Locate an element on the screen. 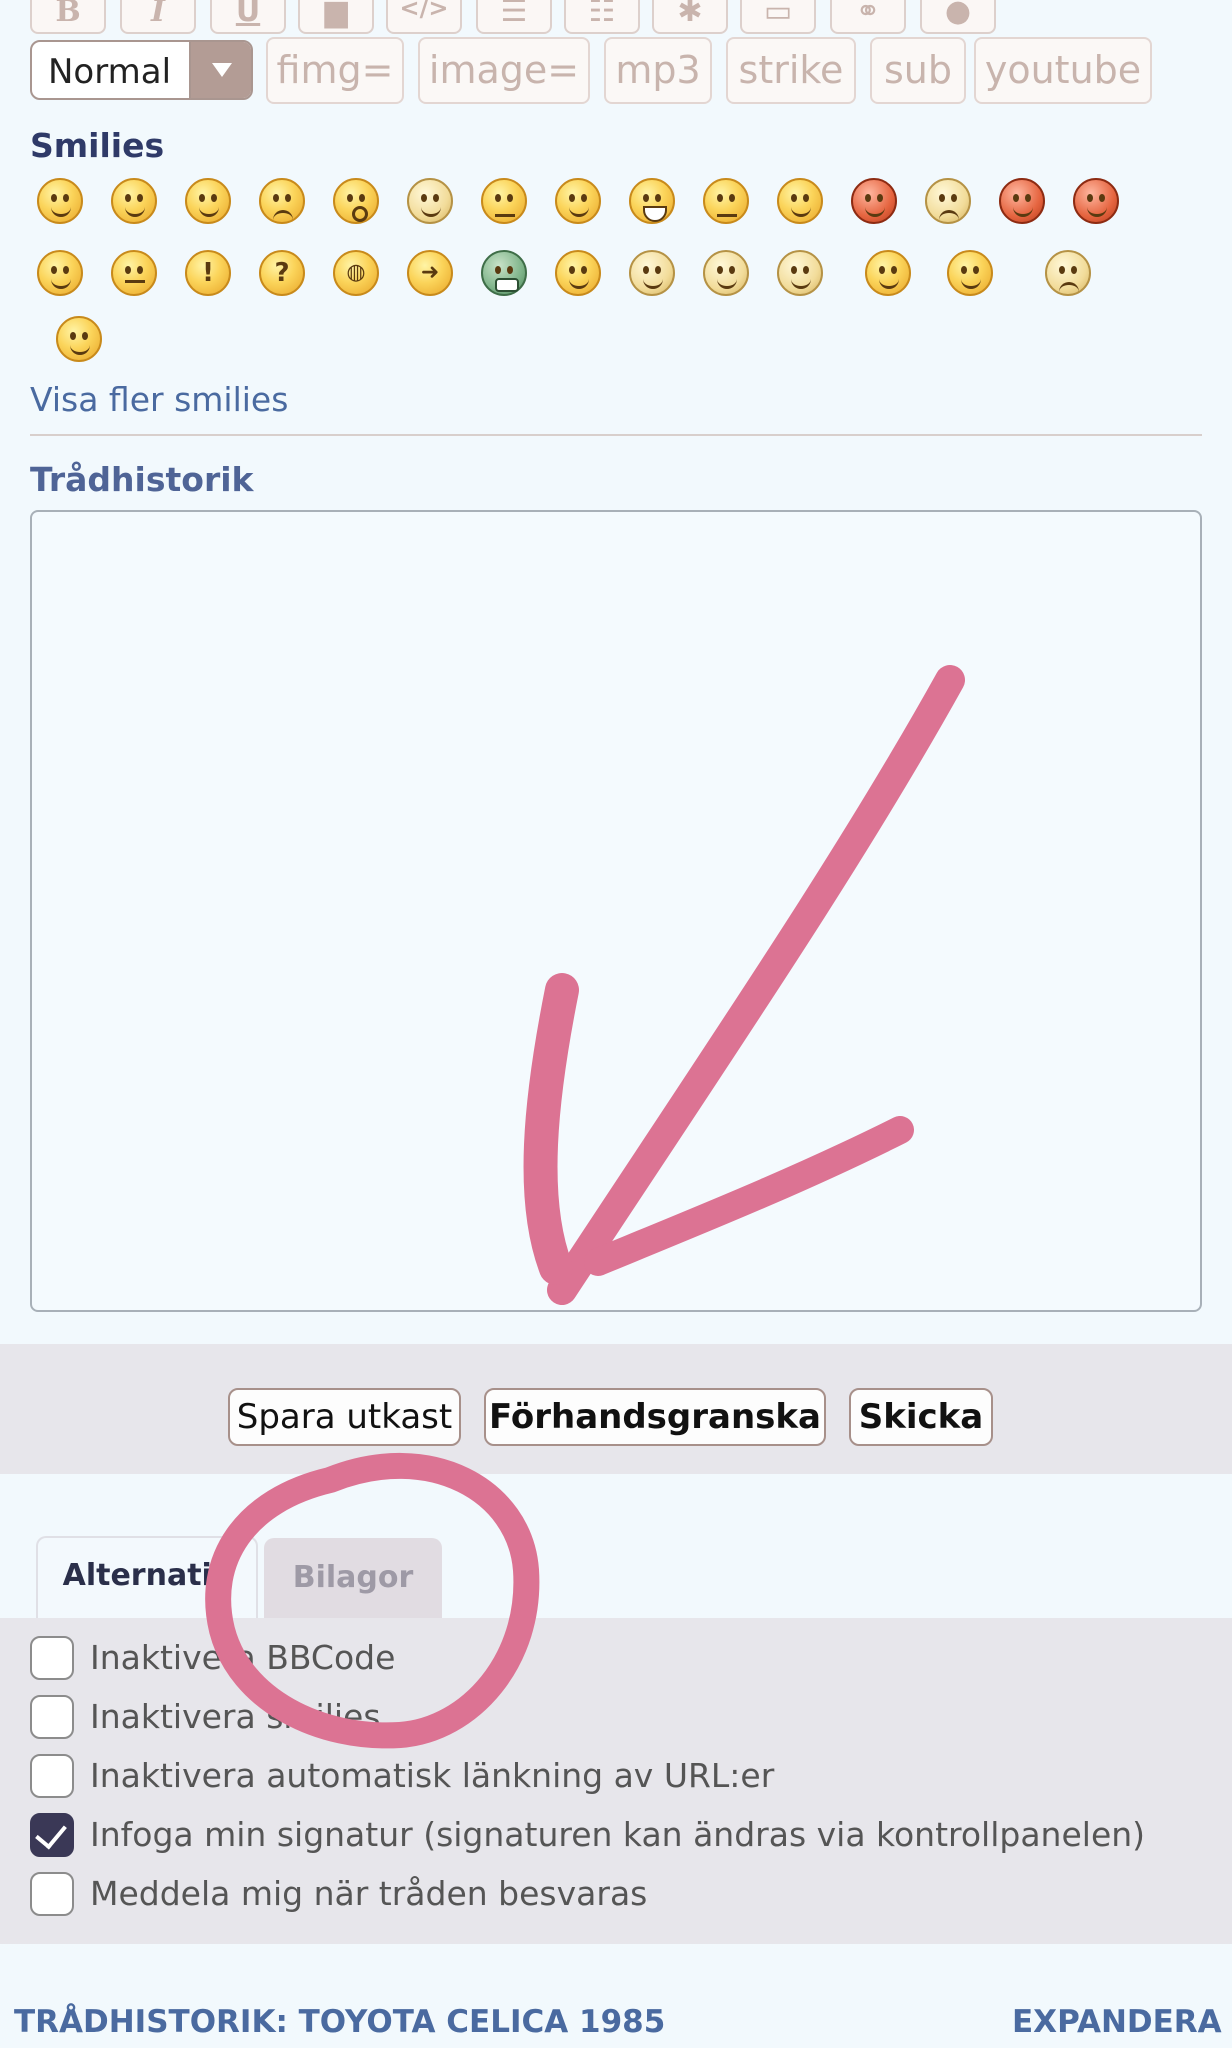  bulleted-list-icon: ☰ is located at coordinates (514, 14).